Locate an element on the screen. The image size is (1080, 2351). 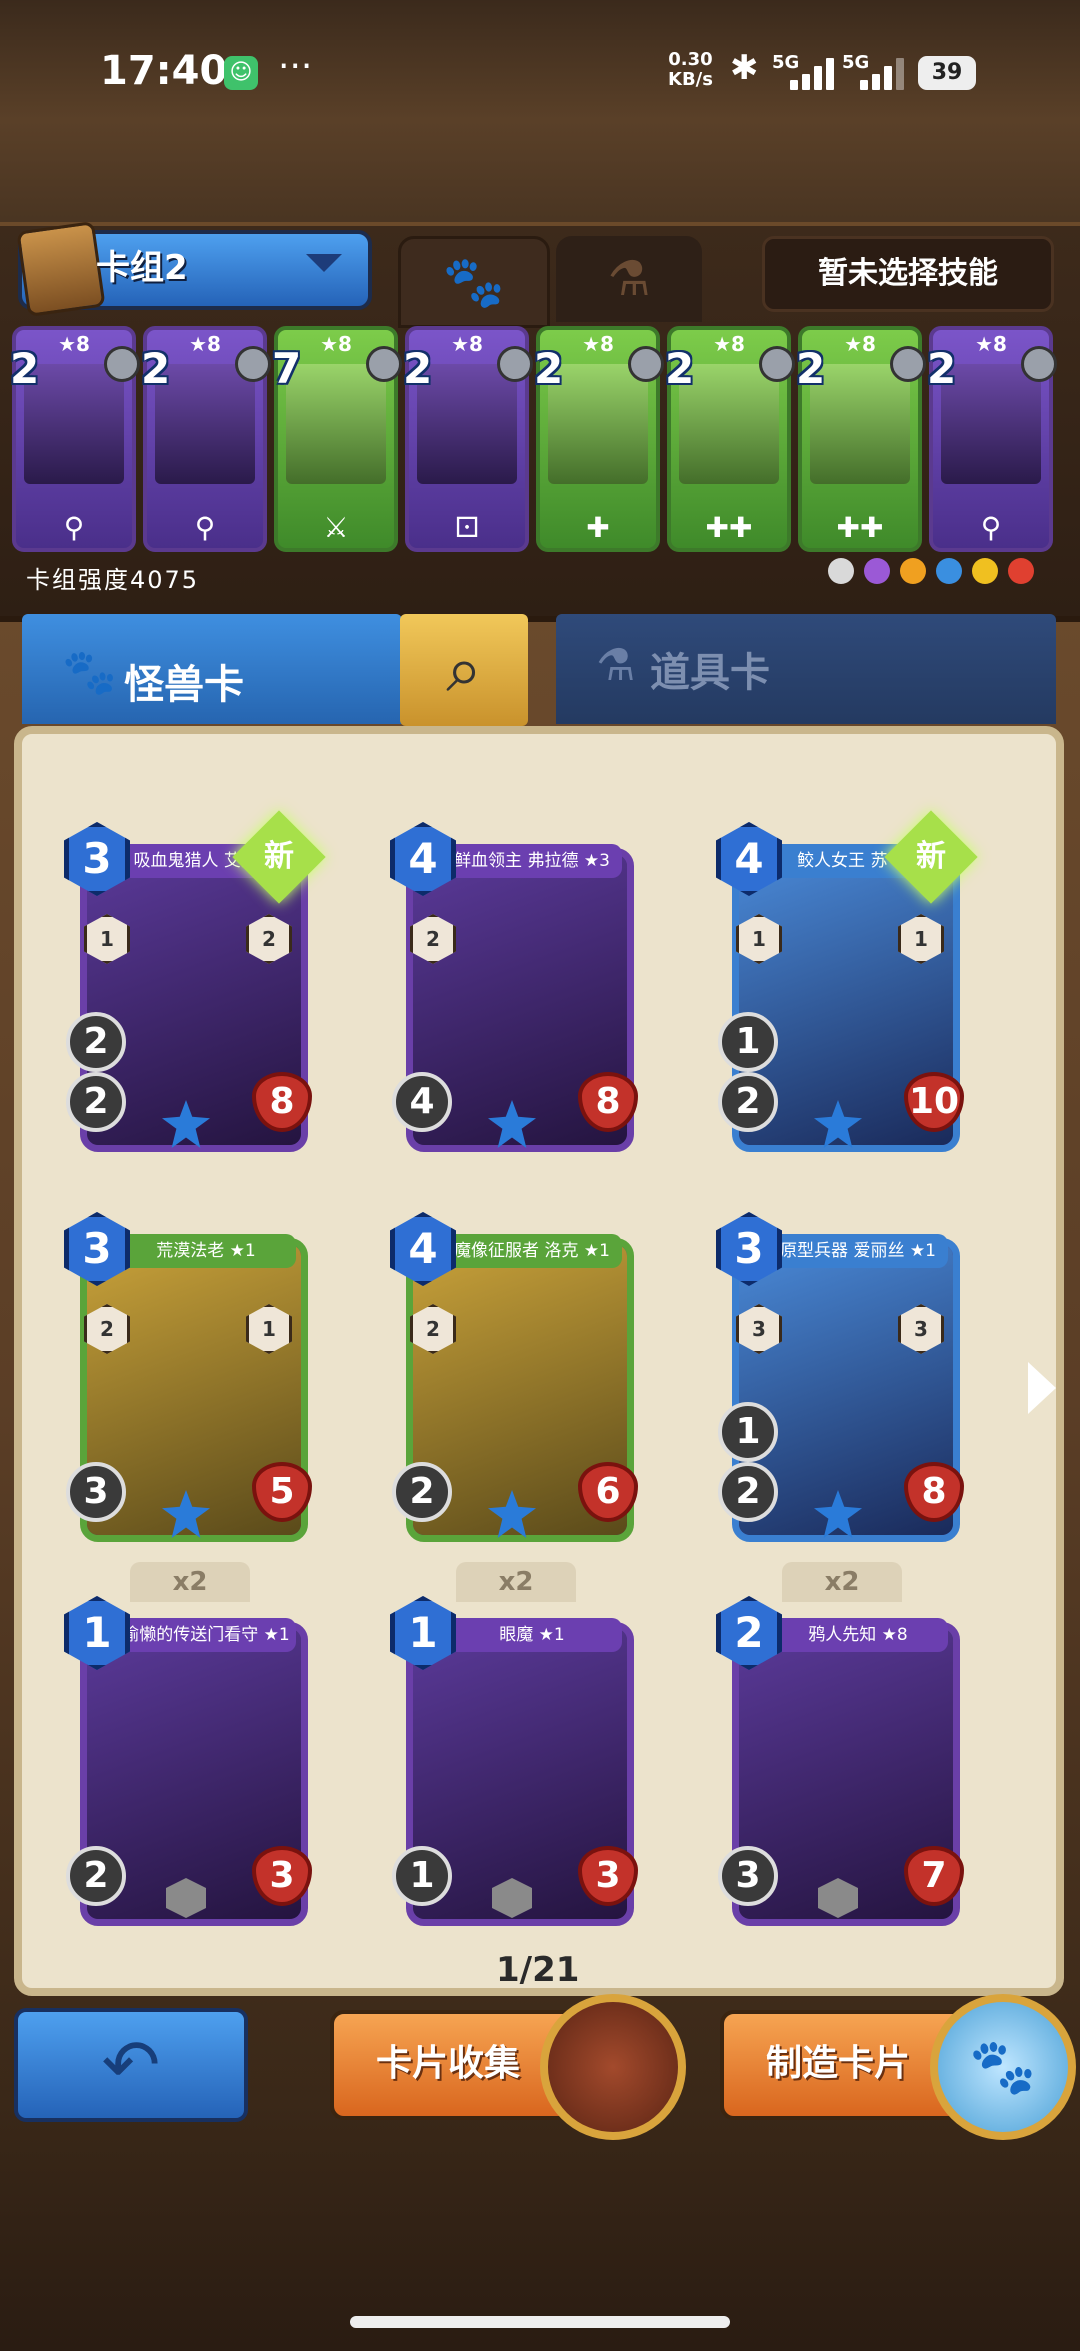
home-indicator is located at coordinates (540, 2322).